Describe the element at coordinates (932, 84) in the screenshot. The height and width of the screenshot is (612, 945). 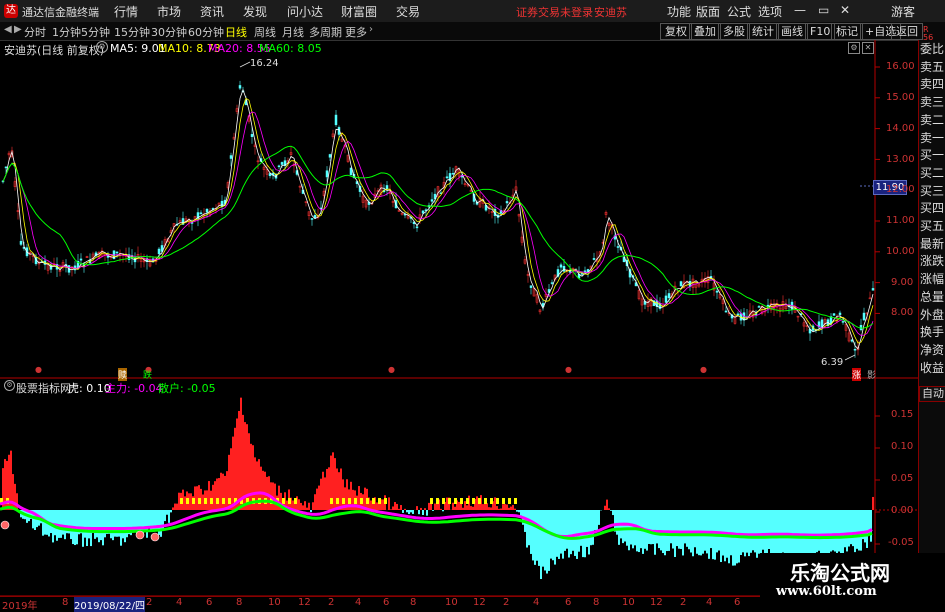
I see `quote-field-label: 卖四` at that location.